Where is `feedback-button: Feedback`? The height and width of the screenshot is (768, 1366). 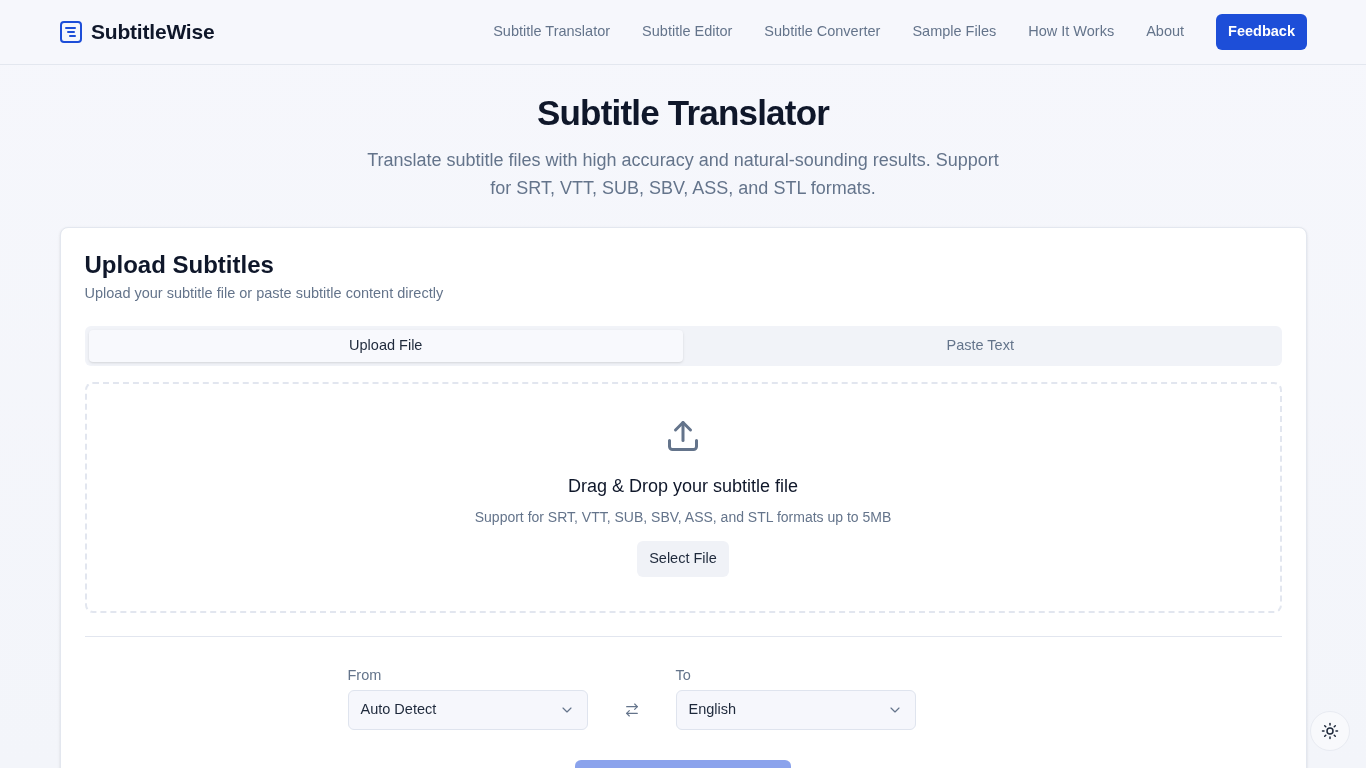 feedback-button: Feedback is located at coordinates (1261, 32).